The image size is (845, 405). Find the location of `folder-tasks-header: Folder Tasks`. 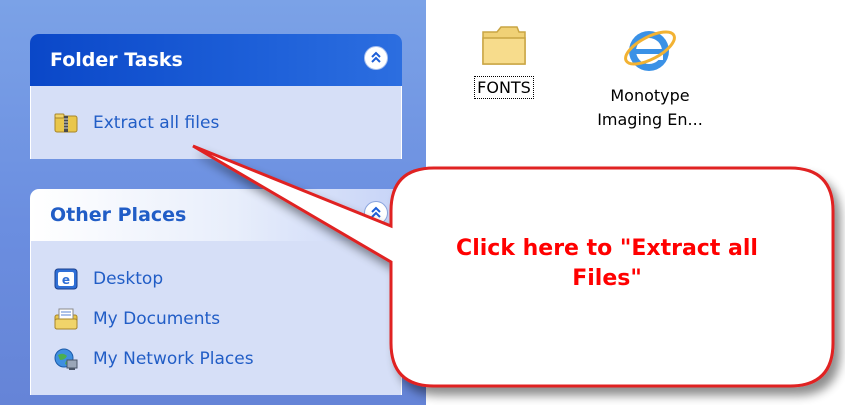

folder-tasks-header: Folder Tasks is located at coordinates (216, 60).